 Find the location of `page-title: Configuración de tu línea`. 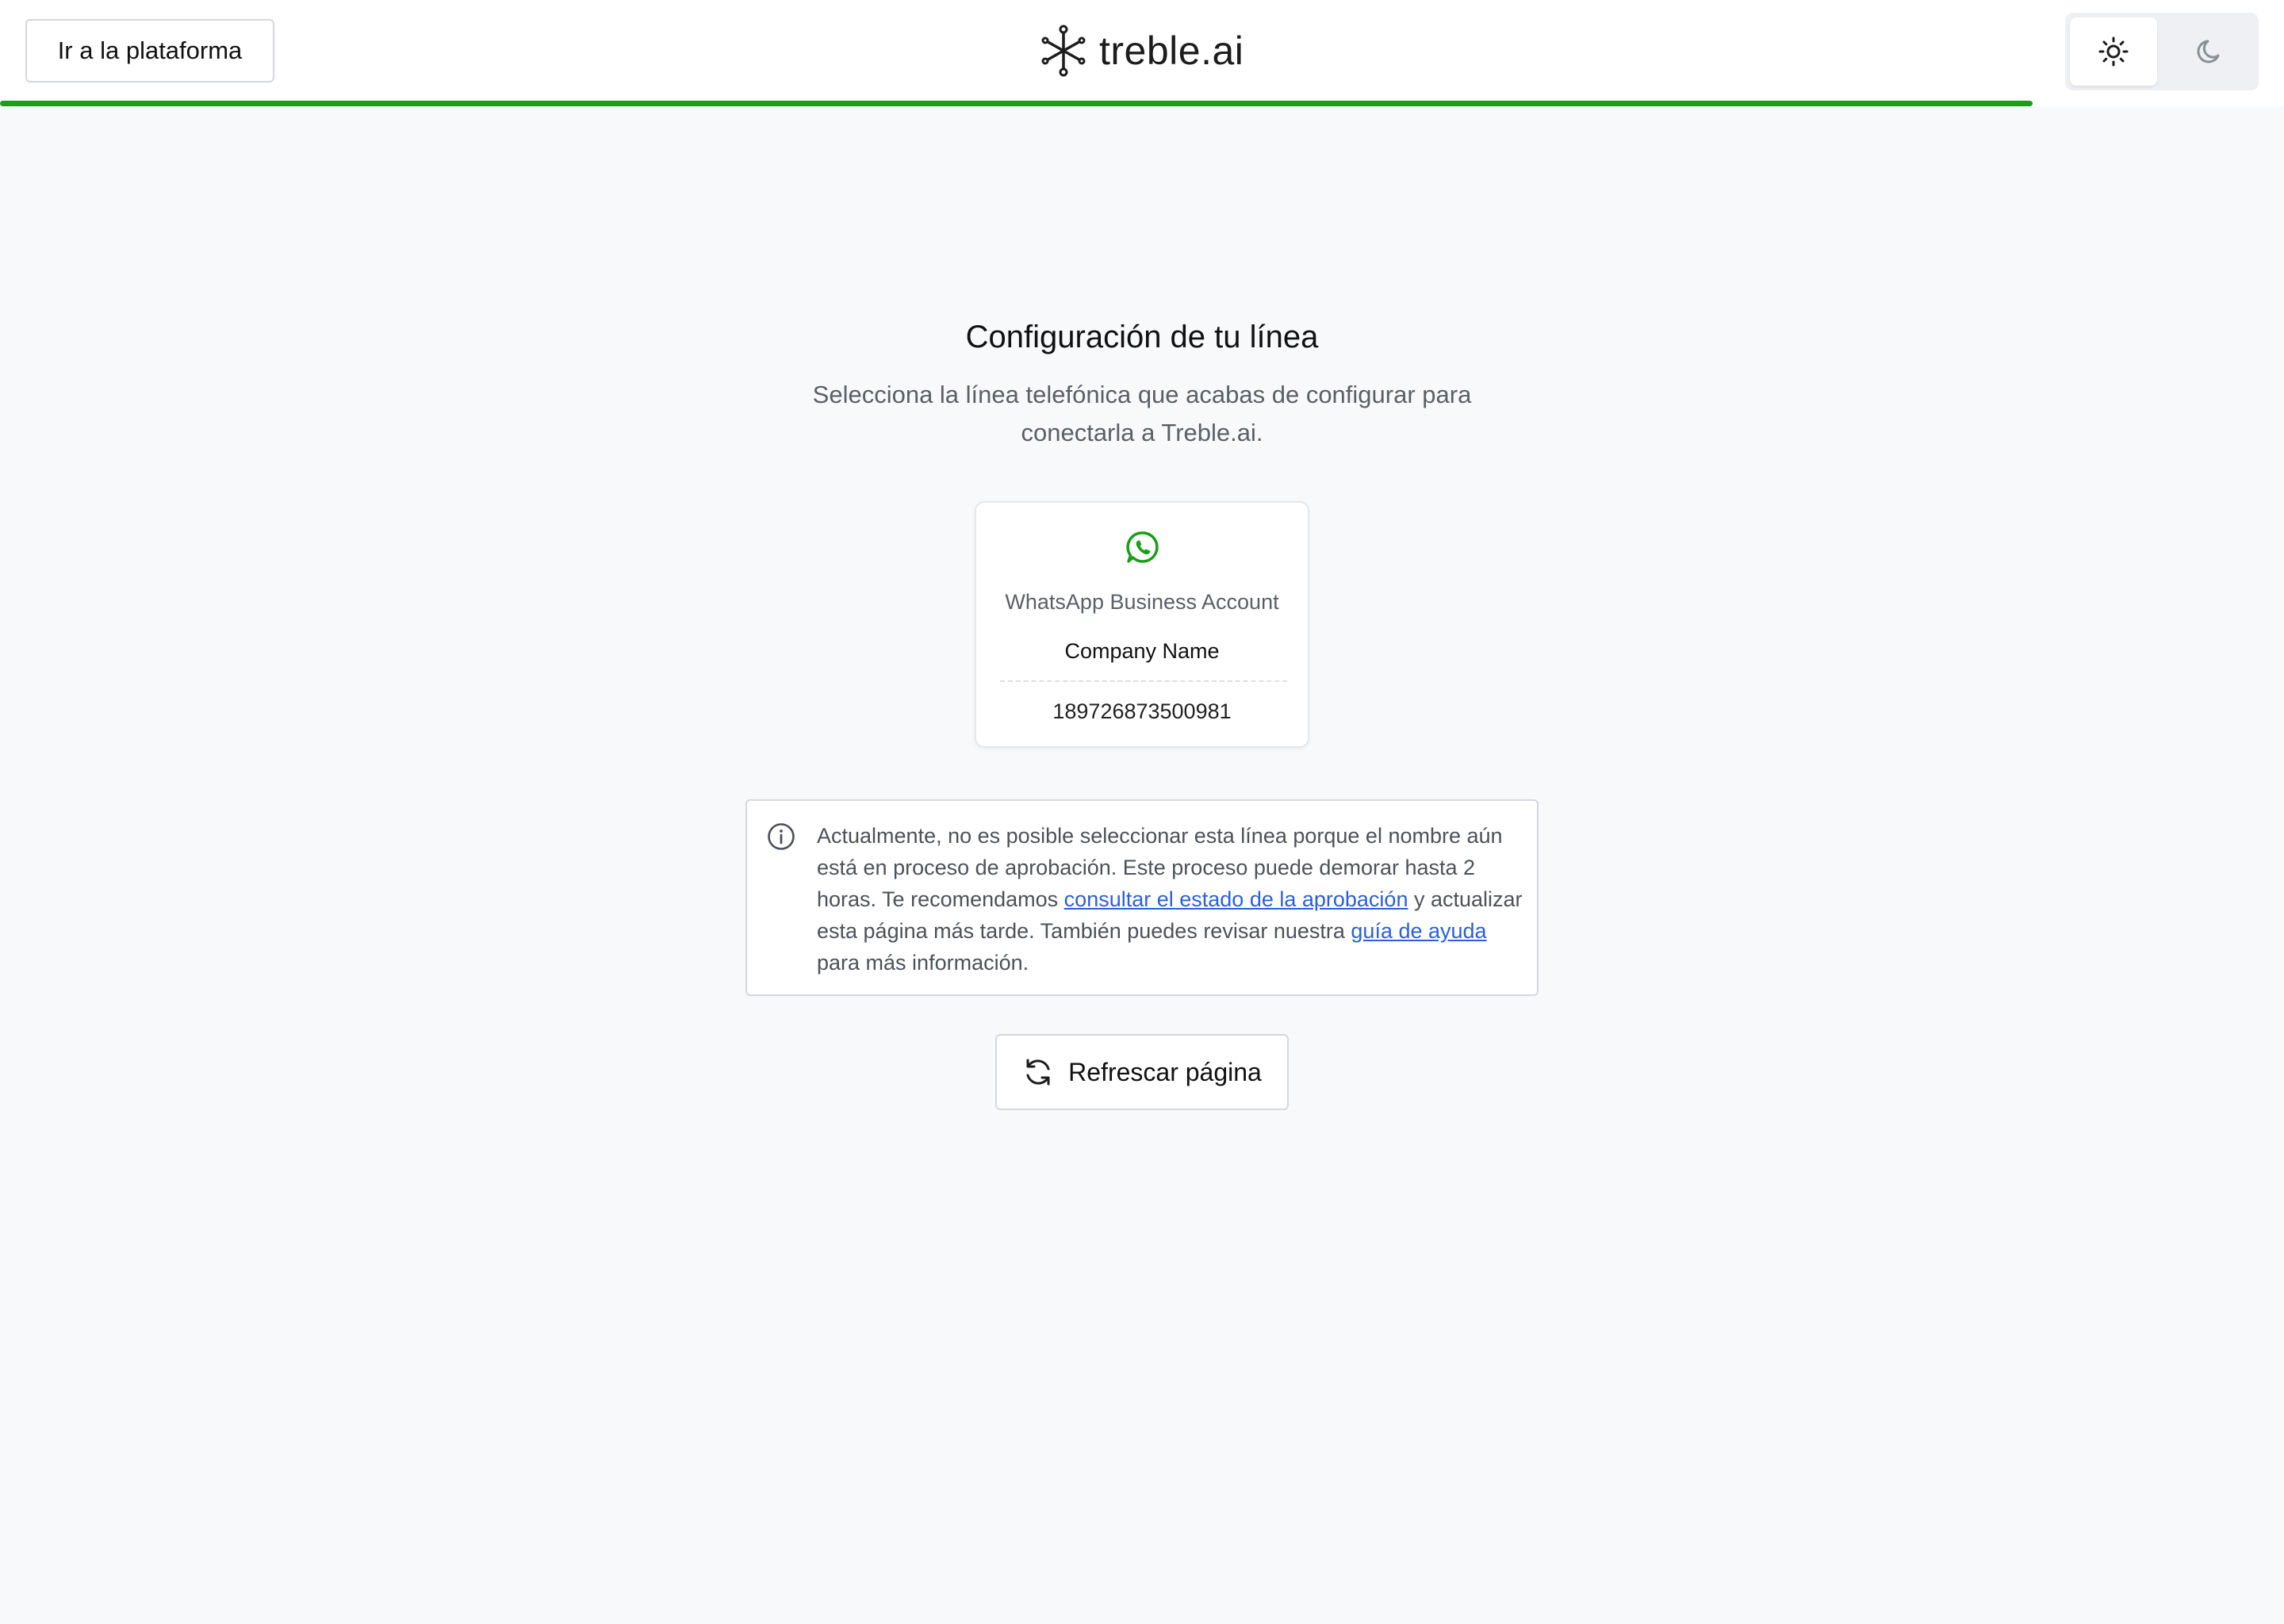

page-title: Configuración de tu línea is located at coordinates (1142, 337).